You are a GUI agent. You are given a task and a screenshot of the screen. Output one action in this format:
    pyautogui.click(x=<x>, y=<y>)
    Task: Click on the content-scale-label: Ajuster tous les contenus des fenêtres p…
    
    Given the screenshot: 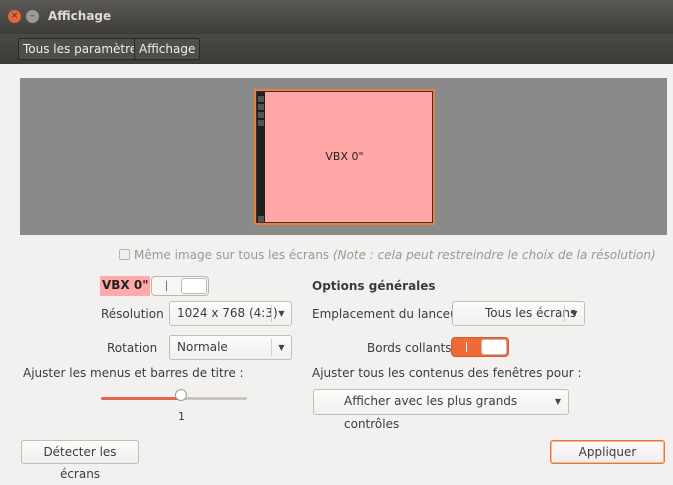 What is the action you would take?
    pyautogui.click(x=447, y=373)
    